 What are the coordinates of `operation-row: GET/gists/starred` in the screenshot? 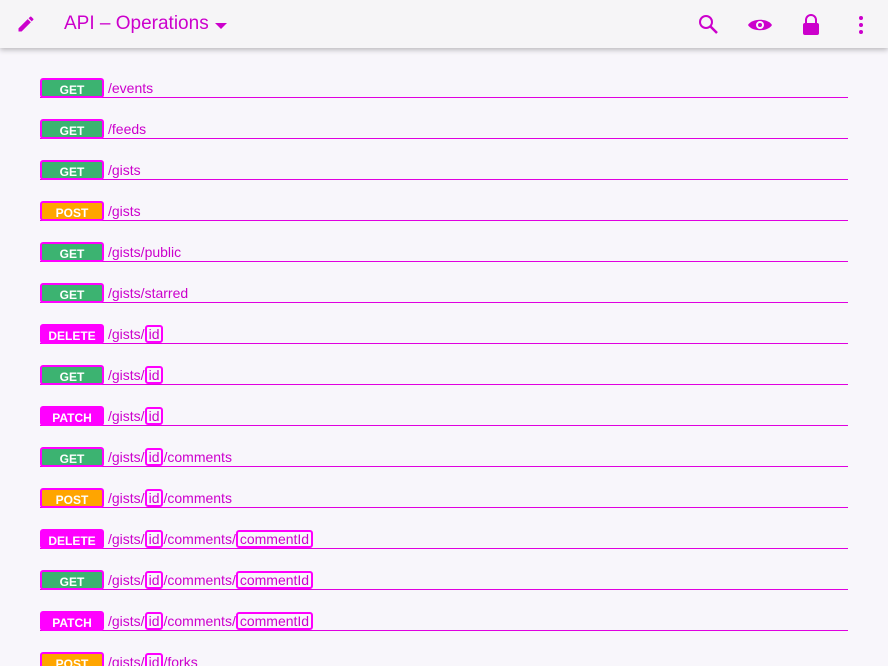 It's located at (444, 282).